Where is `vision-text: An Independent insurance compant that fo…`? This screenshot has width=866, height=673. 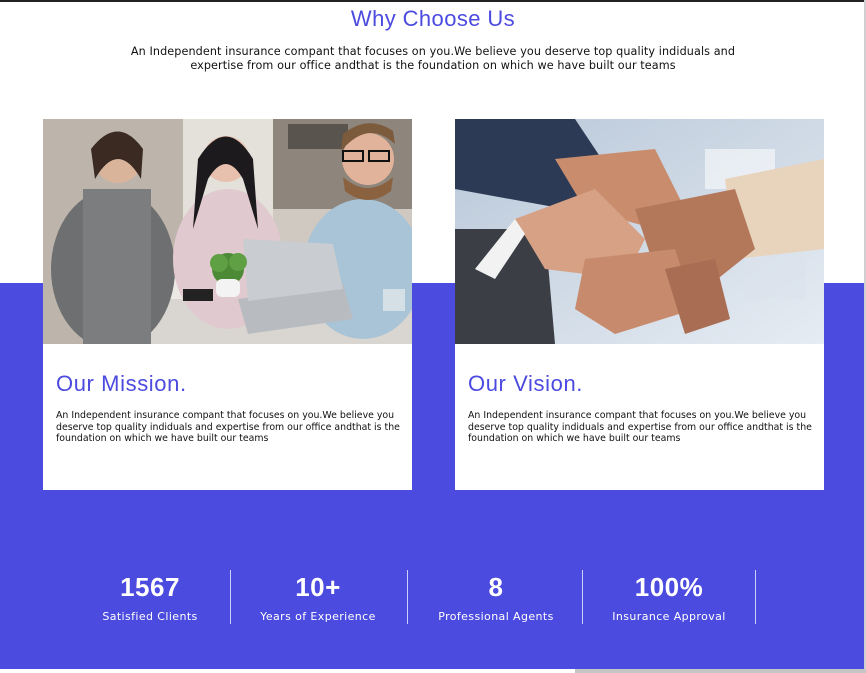
vision-text: An Independent insurance compant that fo… is located at coordinates (640, 427).